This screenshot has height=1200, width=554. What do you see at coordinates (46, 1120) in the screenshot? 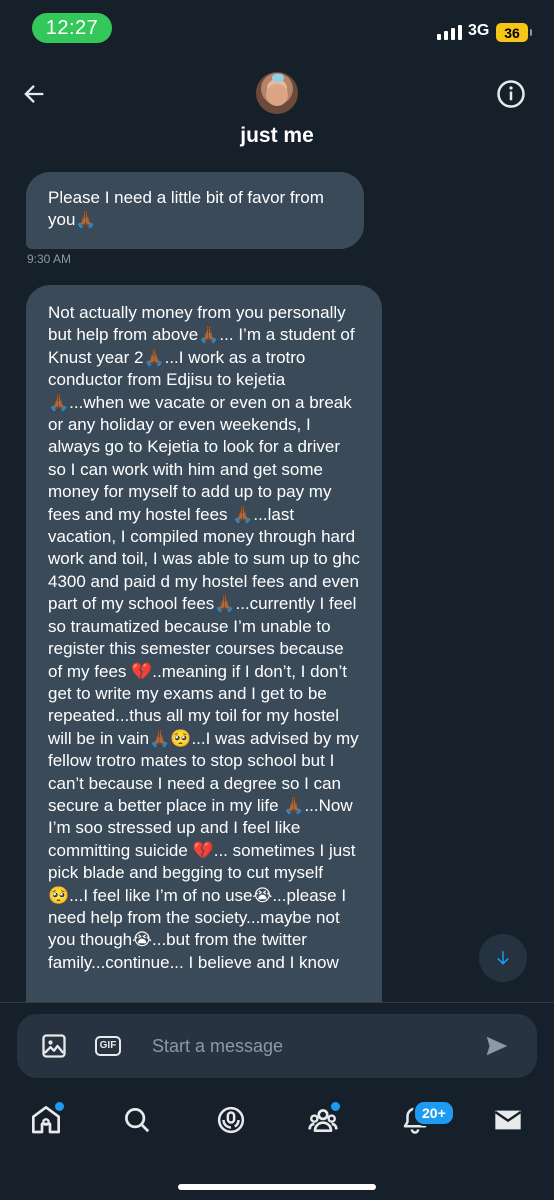
I see `nav-home` at bounding box center [46, 1120].